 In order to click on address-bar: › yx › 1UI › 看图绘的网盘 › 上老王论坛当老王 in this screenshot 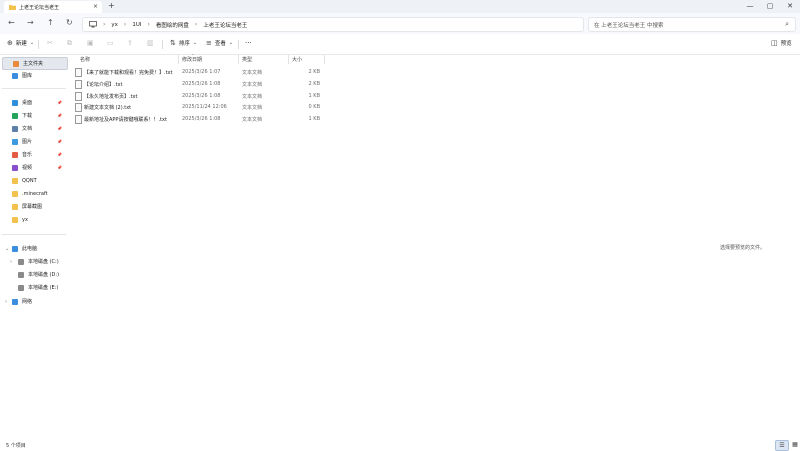, I will do `click(333, 24)`.